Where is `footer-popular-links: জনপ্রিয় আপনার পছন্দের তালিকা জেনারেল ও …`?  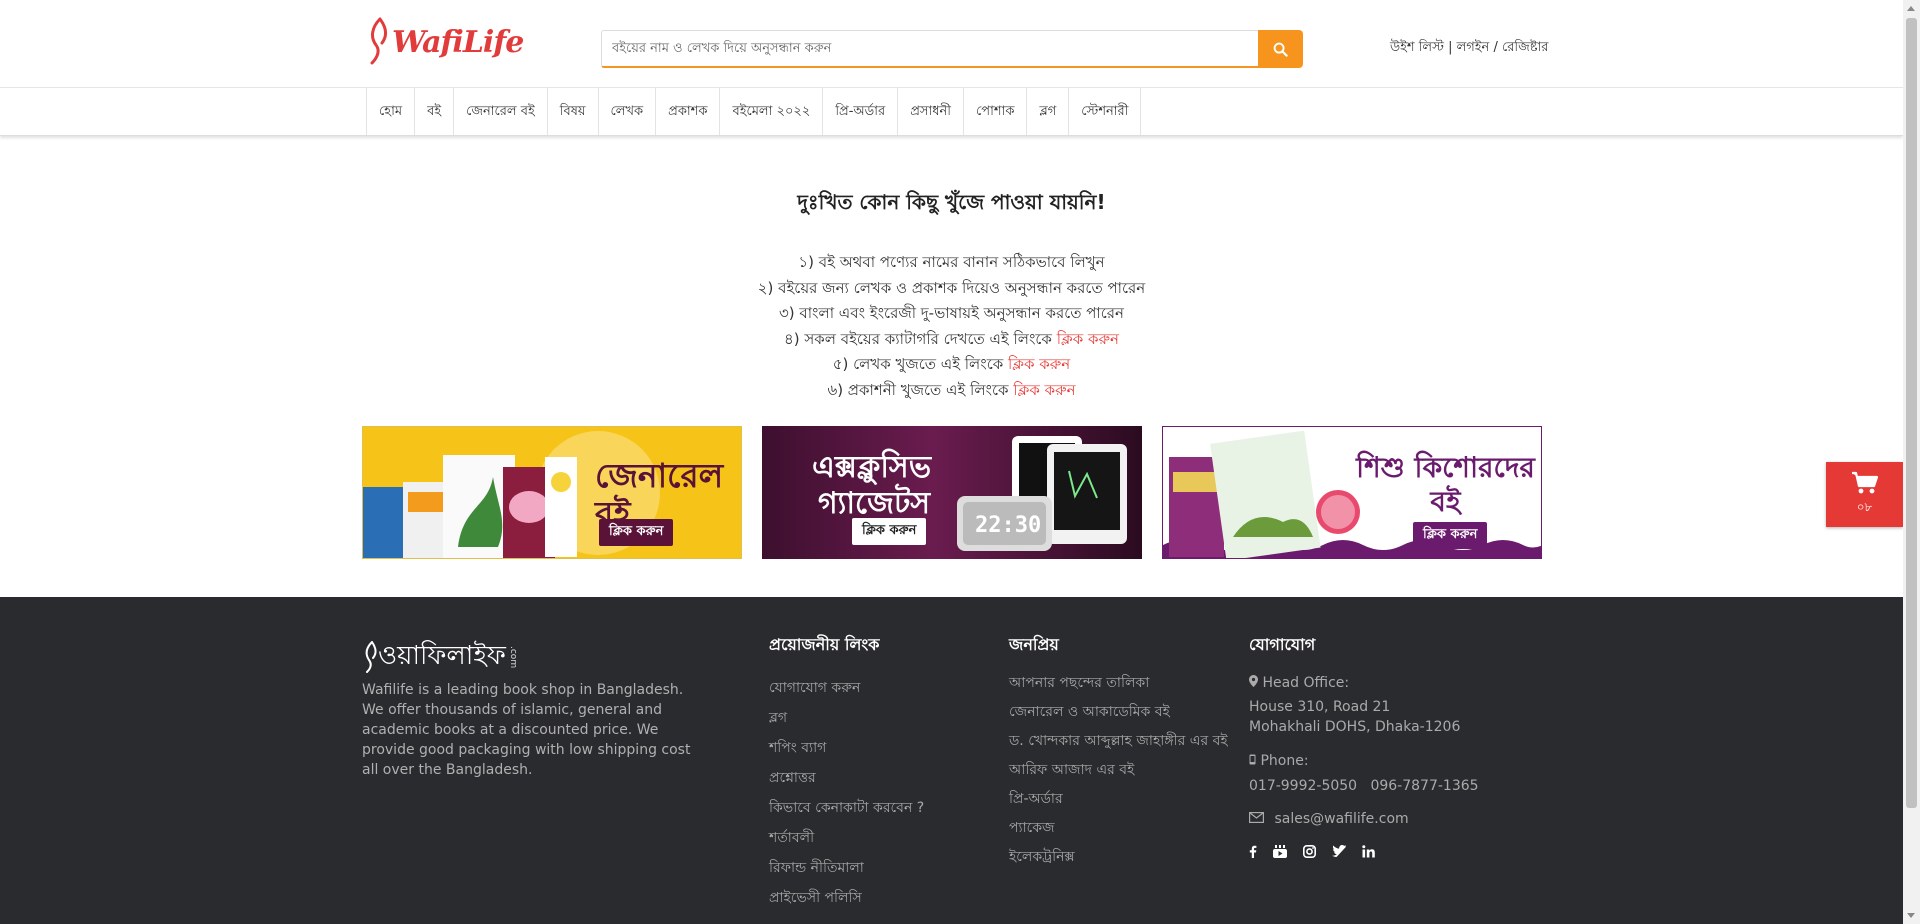 footer-popular-links: জনপ্রিয় আপনার পছন্দের তালিকা জেনারেল ও … is located at coordinates (1119, 749).